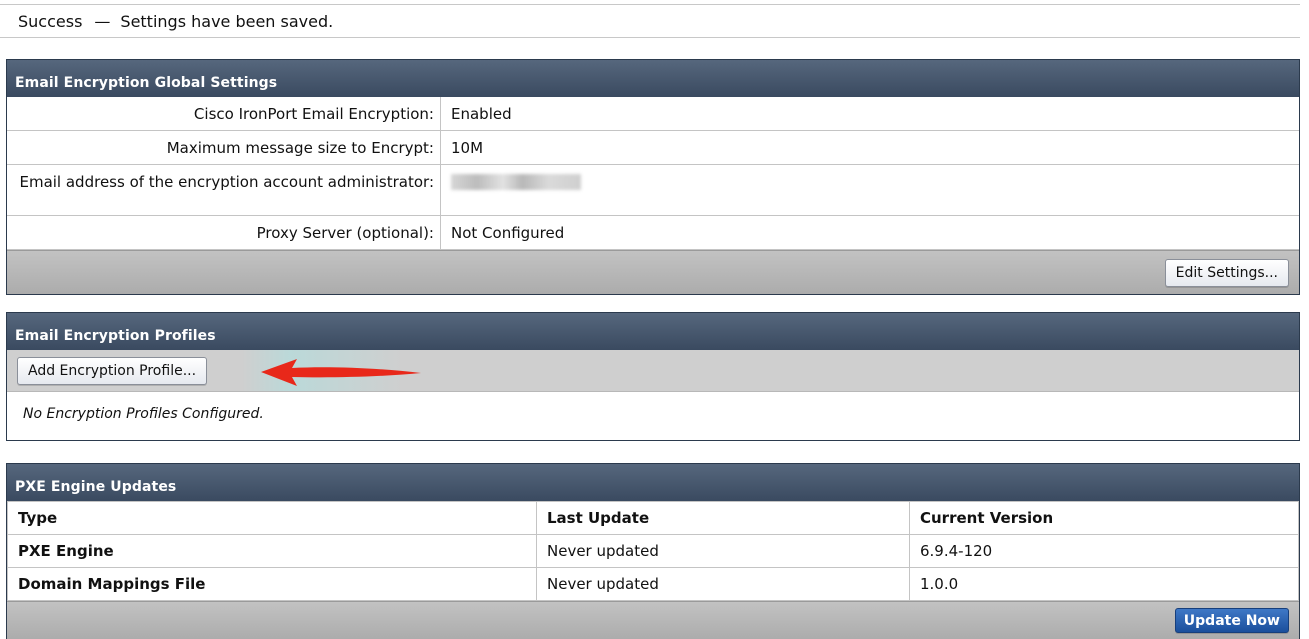 The height and width of the screenshot is (639, 1309). What do you see at coordinates (102, 21) in the screenshot?
I see `notice-dash: —` at bounding box center [102, 21].